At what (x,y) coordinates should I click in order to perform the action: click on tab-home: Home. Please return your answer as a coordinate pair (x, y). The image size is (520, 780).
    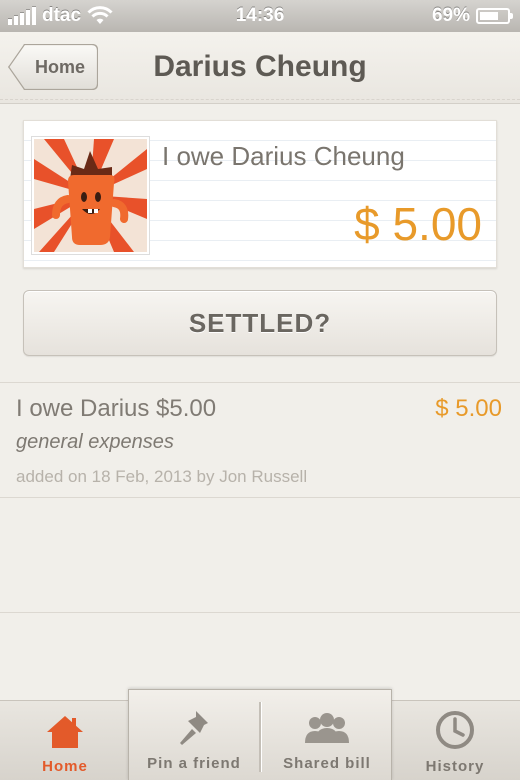
    Looking at the image, I should click on (65, 740).